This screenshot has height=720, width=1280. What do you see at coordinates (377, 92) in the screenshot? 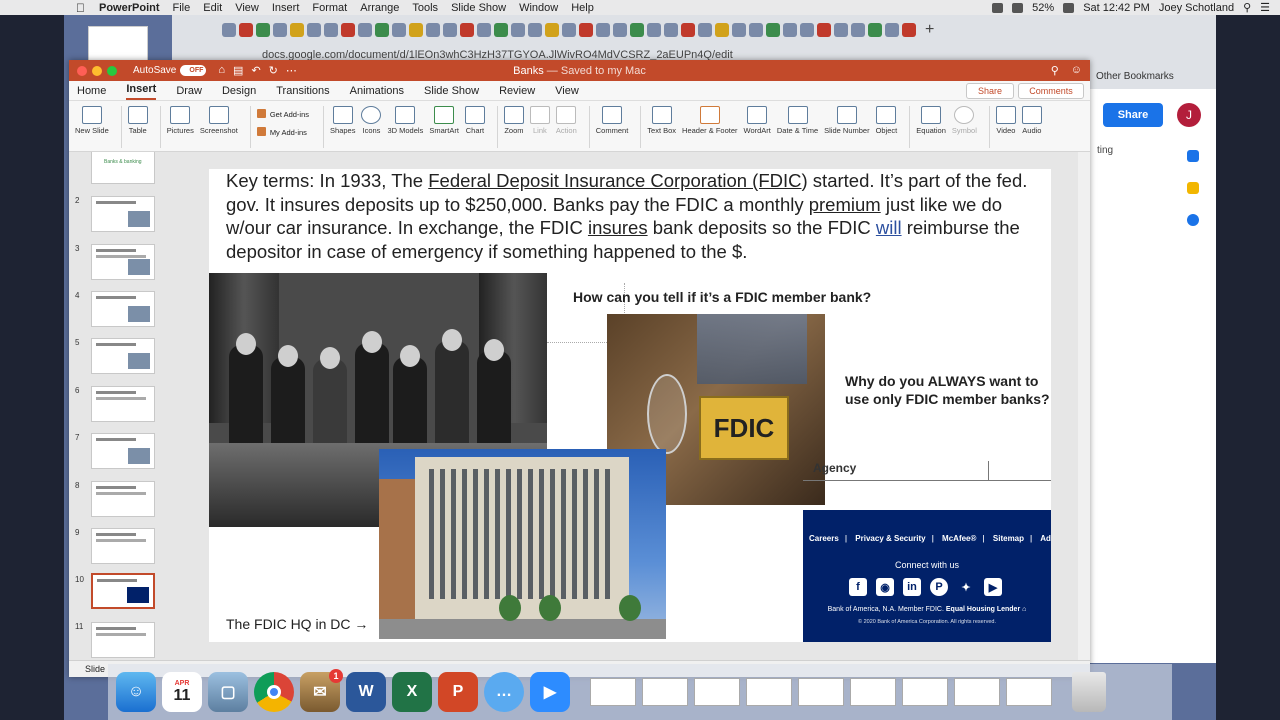
I see `tab-animations: Animations` at bounding box center [377, 92].